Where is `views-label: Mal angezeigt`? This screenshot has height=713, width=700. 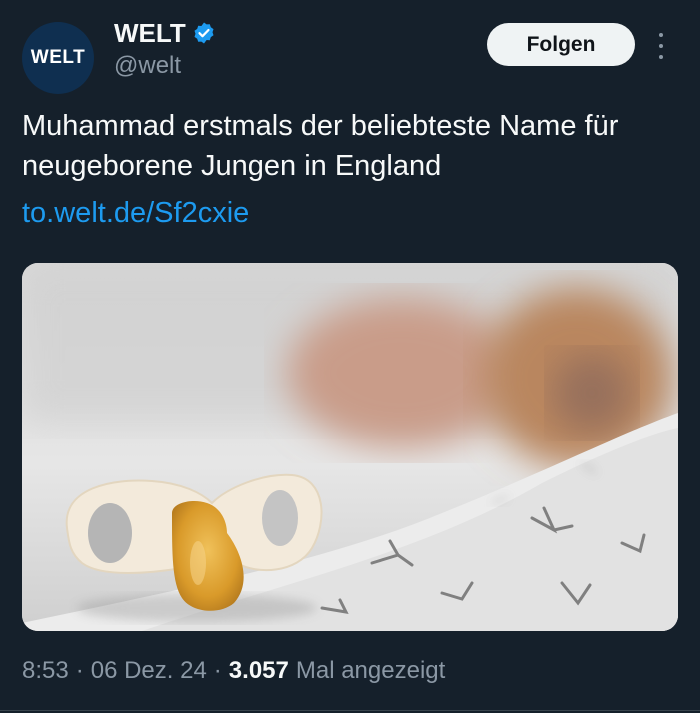 views-label: Mal angezeigt is located at coordinates (370, 670).